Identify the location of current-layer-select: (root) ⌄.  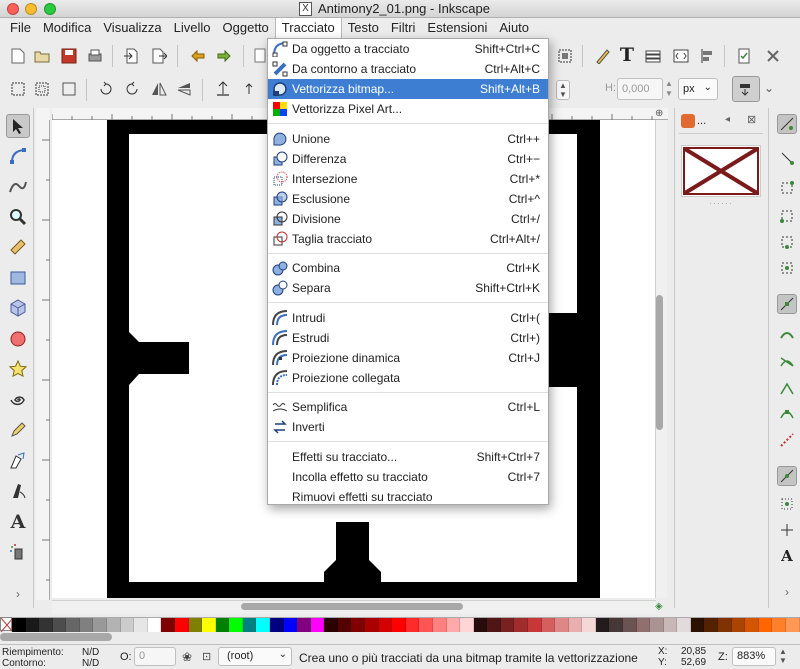
(255, 656).